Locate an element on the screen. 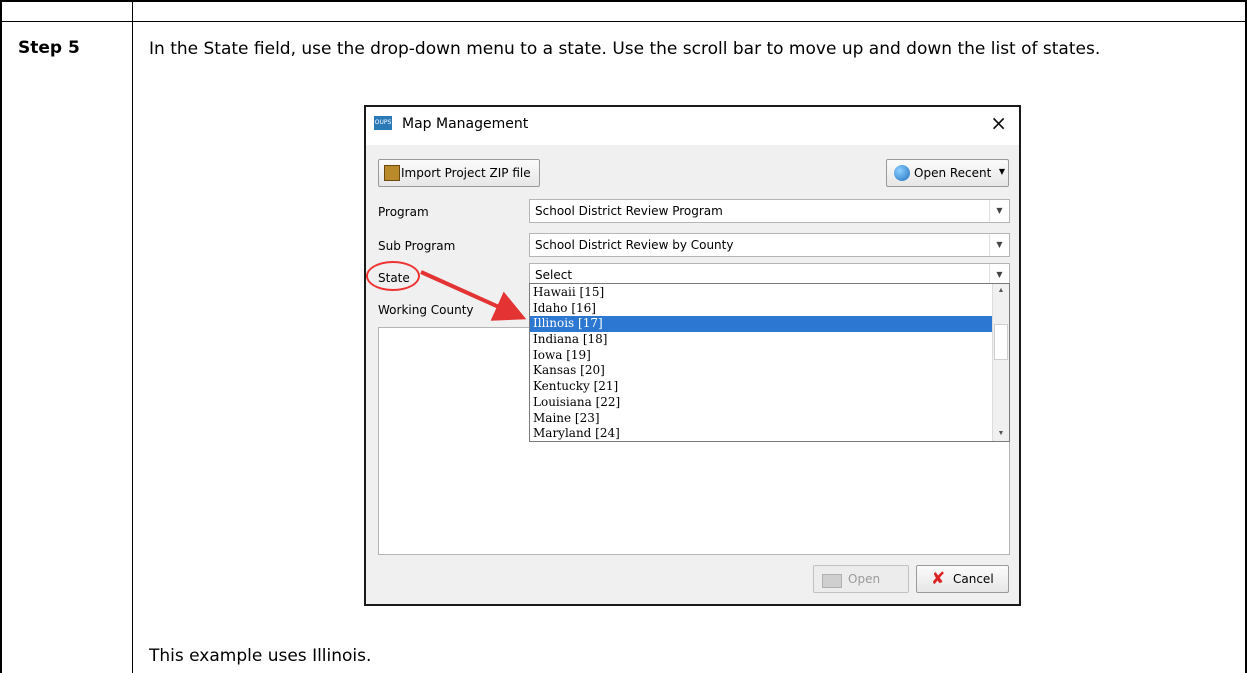 The width and height of the screenshot is (1247, 673). state-option: Idaho [16] is located at coordinates (761, 309).